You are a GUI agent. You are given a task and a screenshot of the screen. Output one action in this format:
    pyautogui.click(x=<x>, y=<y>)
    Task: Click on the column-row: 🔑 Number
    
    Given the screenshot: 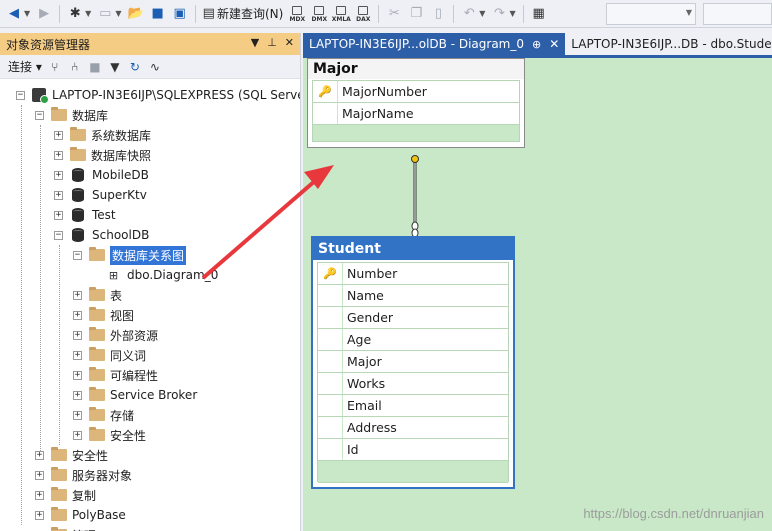 What is the action you would take?
    pyautogui.click(x=413, y=274)
    